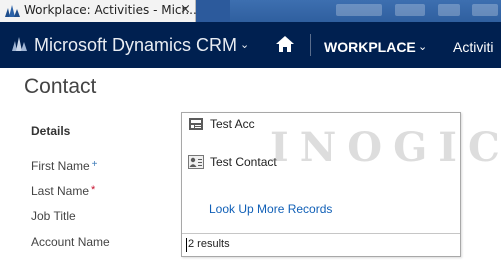 This screenshot has height=276, width=501. Describe the element at coordinates (321, 163) in the screenshot. I see `lookup-result-row: Test Contact` at that location.